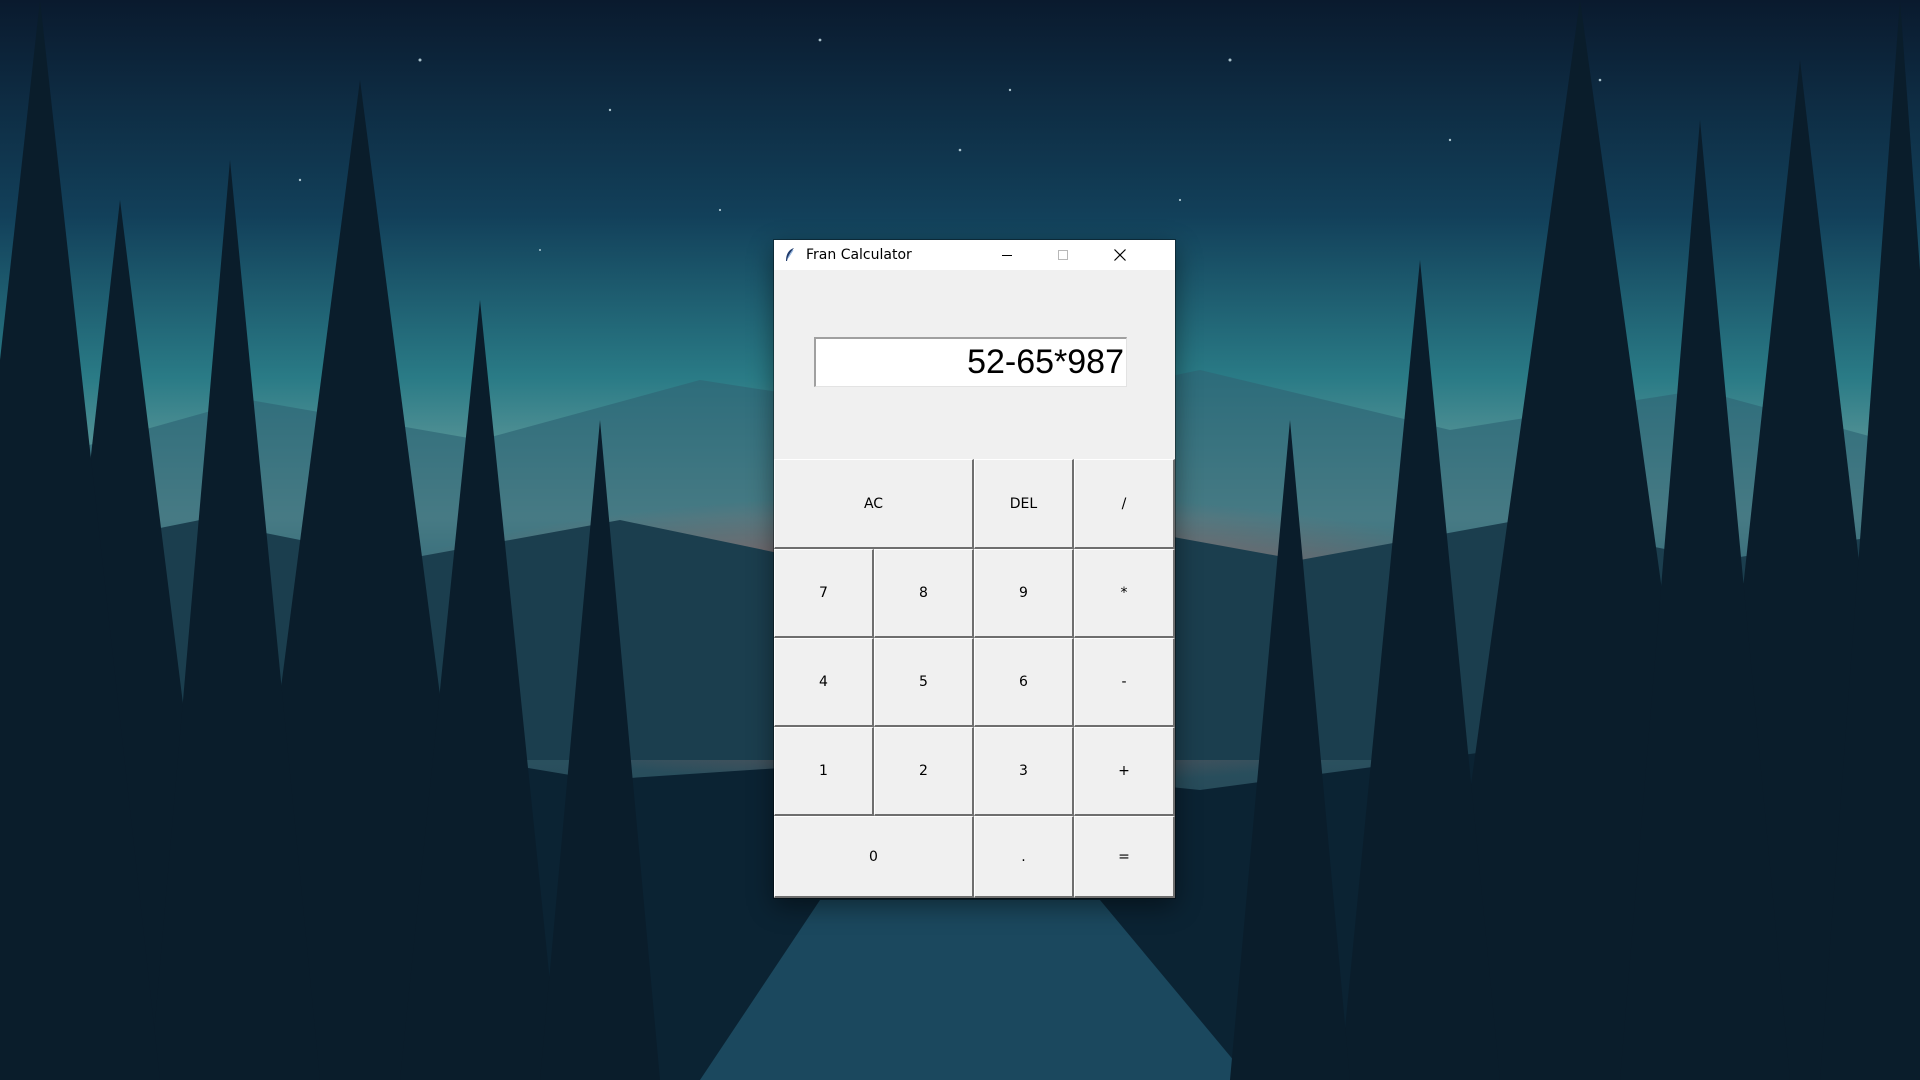 This screenshot has height=1080, width=1920. Describe the element at coordinates (1124, 593) in the screenshot. I see `multiply-button: *` at that location.